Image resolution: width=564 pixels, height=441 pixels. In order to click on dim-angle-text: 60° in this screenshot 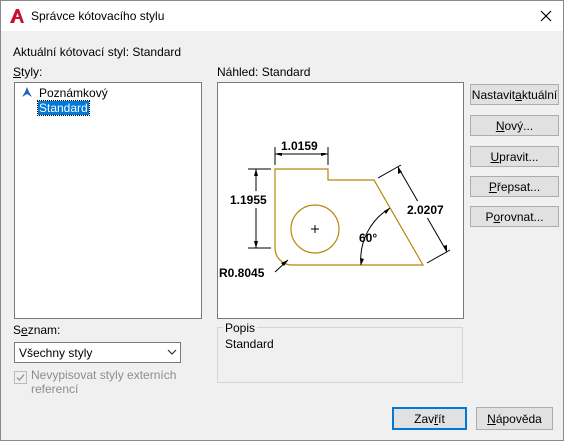, I will do `click(368, 238)`.